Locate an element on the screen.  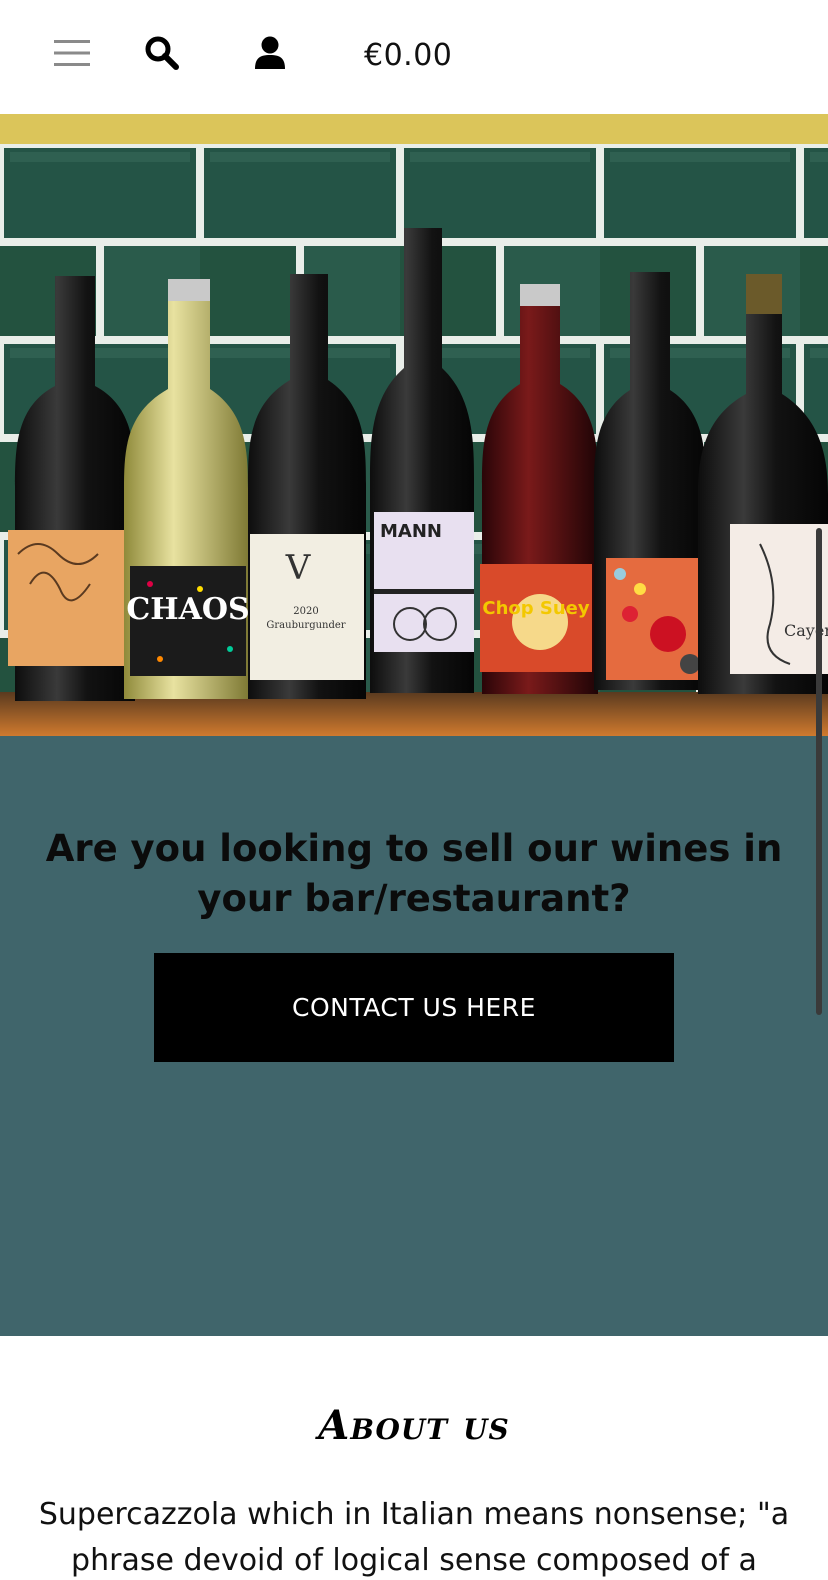
bottle-label-text: CHAOS is located at coordinates (187, 609).